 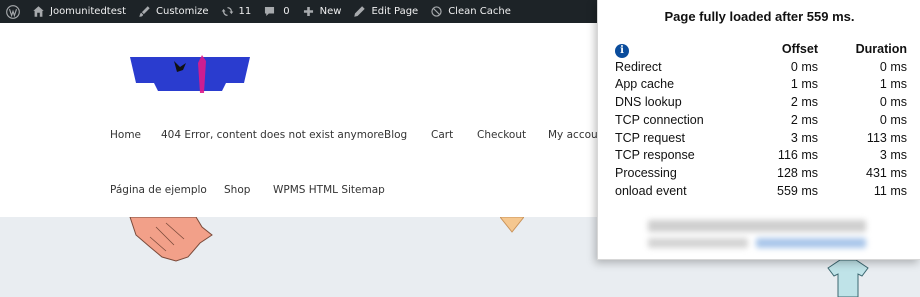 I want to click on nav-item-shop: Shop, so click(x=237, y=190).